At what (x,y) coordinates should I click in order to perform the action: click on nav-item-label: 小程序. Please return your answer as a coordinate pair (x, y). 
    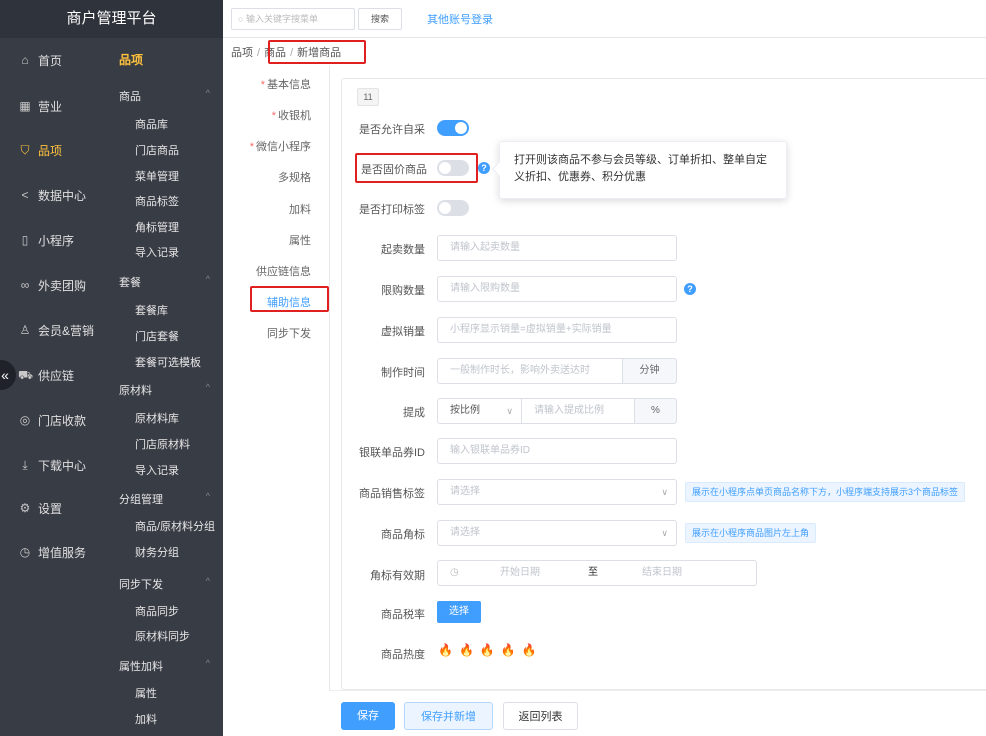
    Looking at the image, I should click on (56, 240).